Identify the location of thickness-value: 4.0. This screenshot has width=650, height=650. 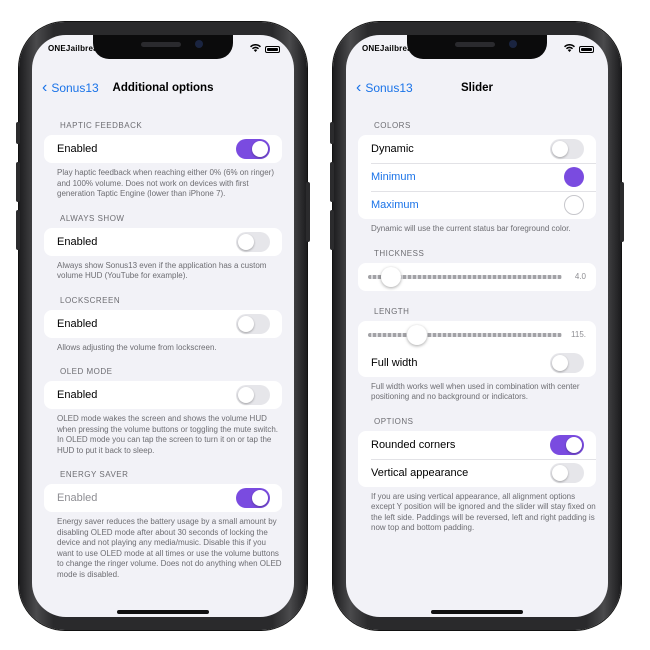
(580, 276).